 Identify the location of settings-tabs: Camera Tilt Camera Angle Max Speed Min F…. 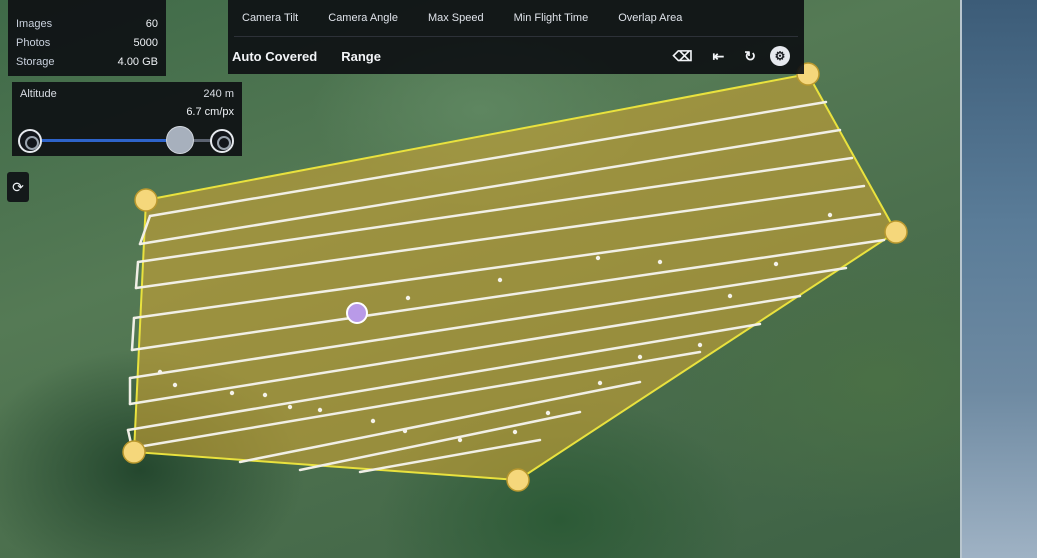
(516, 18).